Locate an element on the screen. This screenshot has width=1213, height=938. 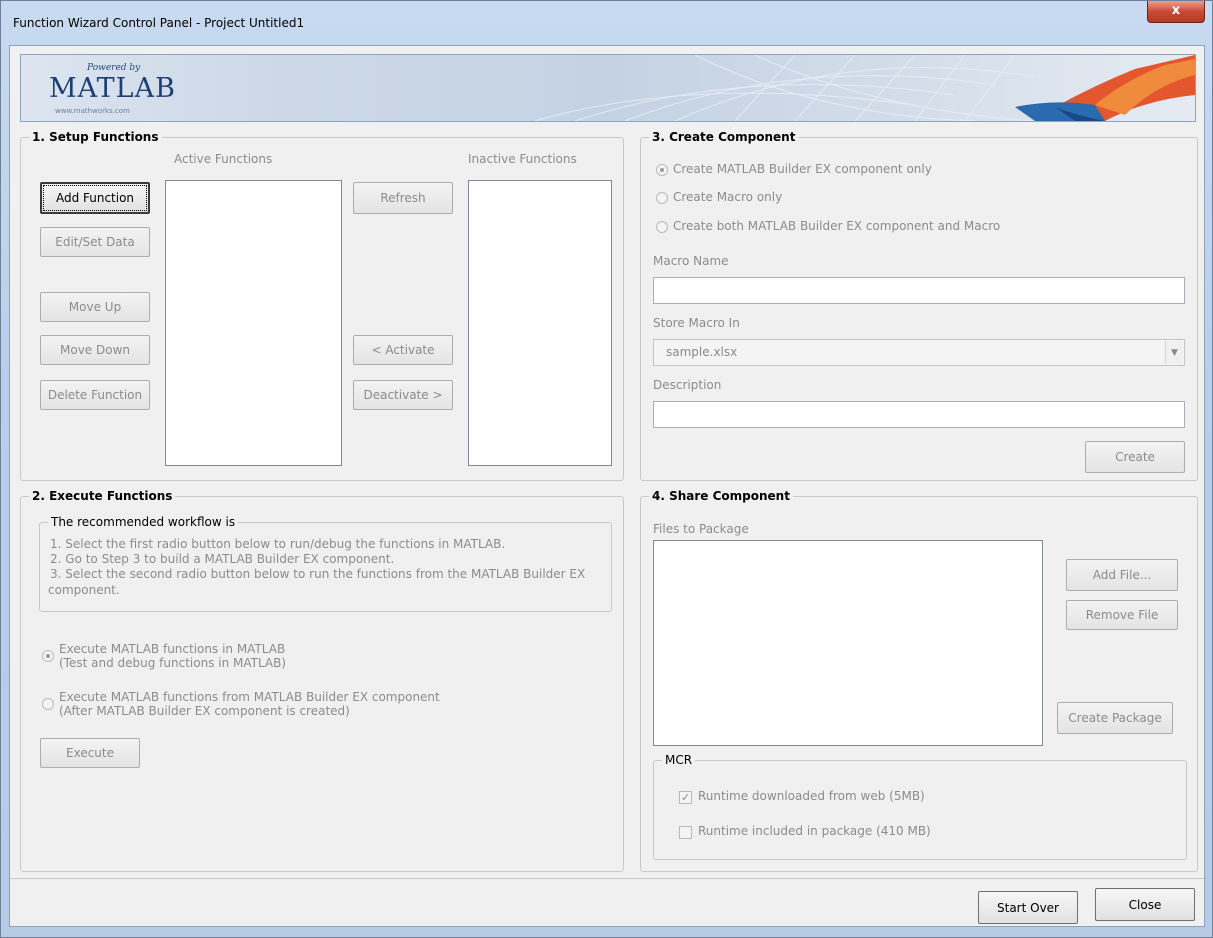
close-window-button: x is located at coordinates (1176, 12).